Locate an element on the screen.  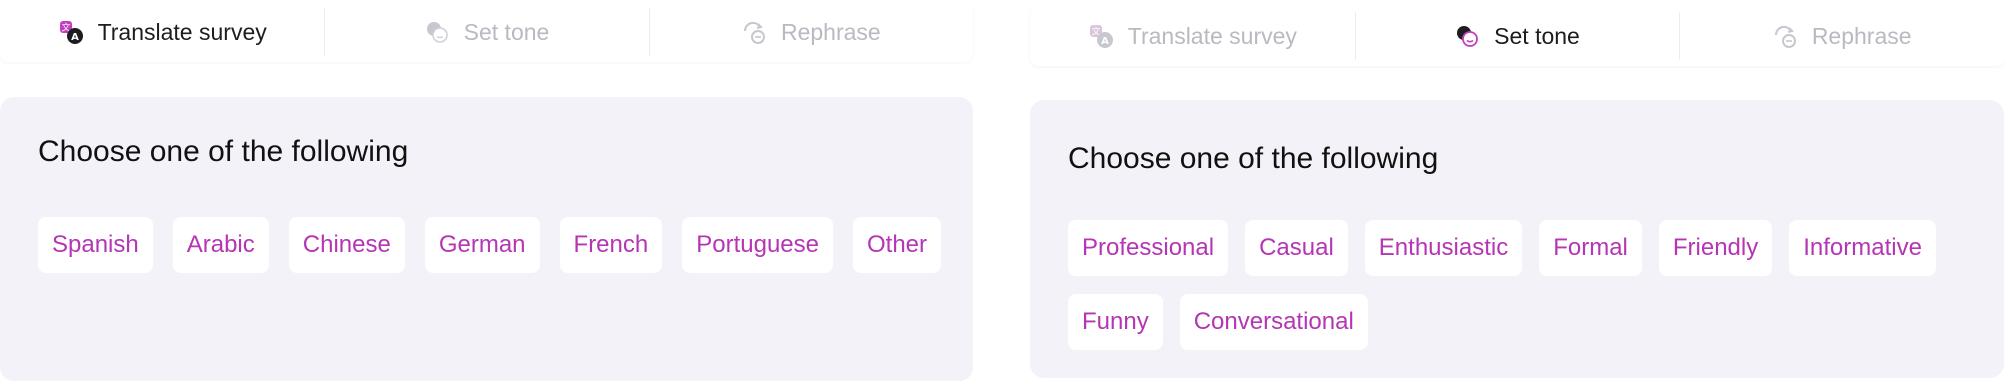
option-chip-other: Other is located at coordinates (897, 245).